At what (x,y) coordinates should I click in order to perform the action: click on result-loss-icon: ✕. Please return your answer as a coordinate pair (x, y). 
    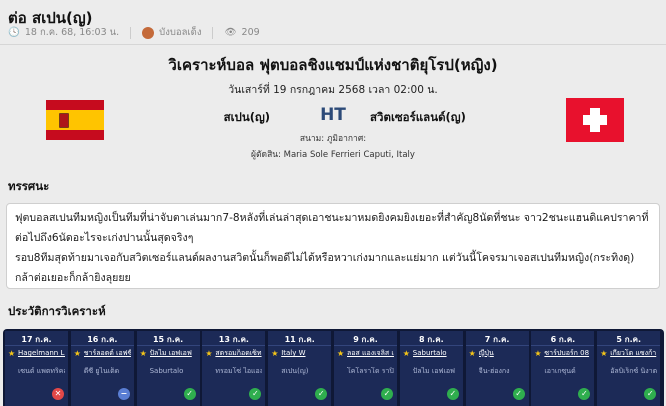
    Looking at the image, I should click on (58, 394).